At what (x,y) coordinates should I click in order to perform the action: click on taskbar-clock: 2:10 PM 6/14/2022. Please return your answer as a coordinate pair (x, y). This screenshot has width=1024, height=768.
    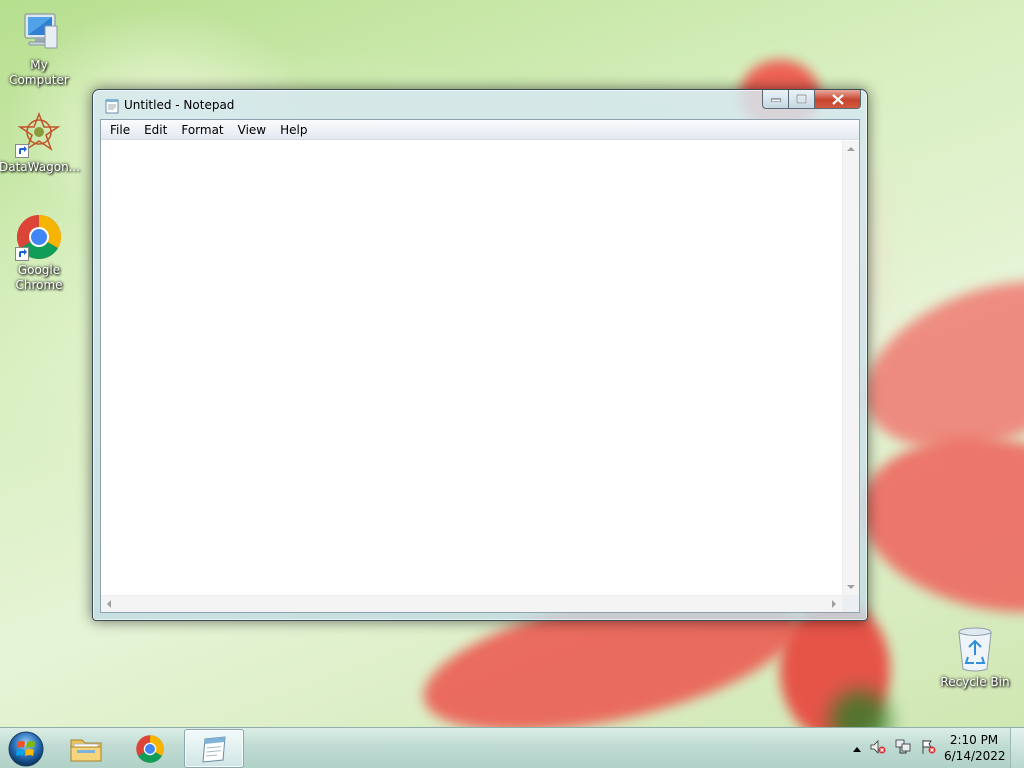
    Looking at the image, I should click on (975, 748).